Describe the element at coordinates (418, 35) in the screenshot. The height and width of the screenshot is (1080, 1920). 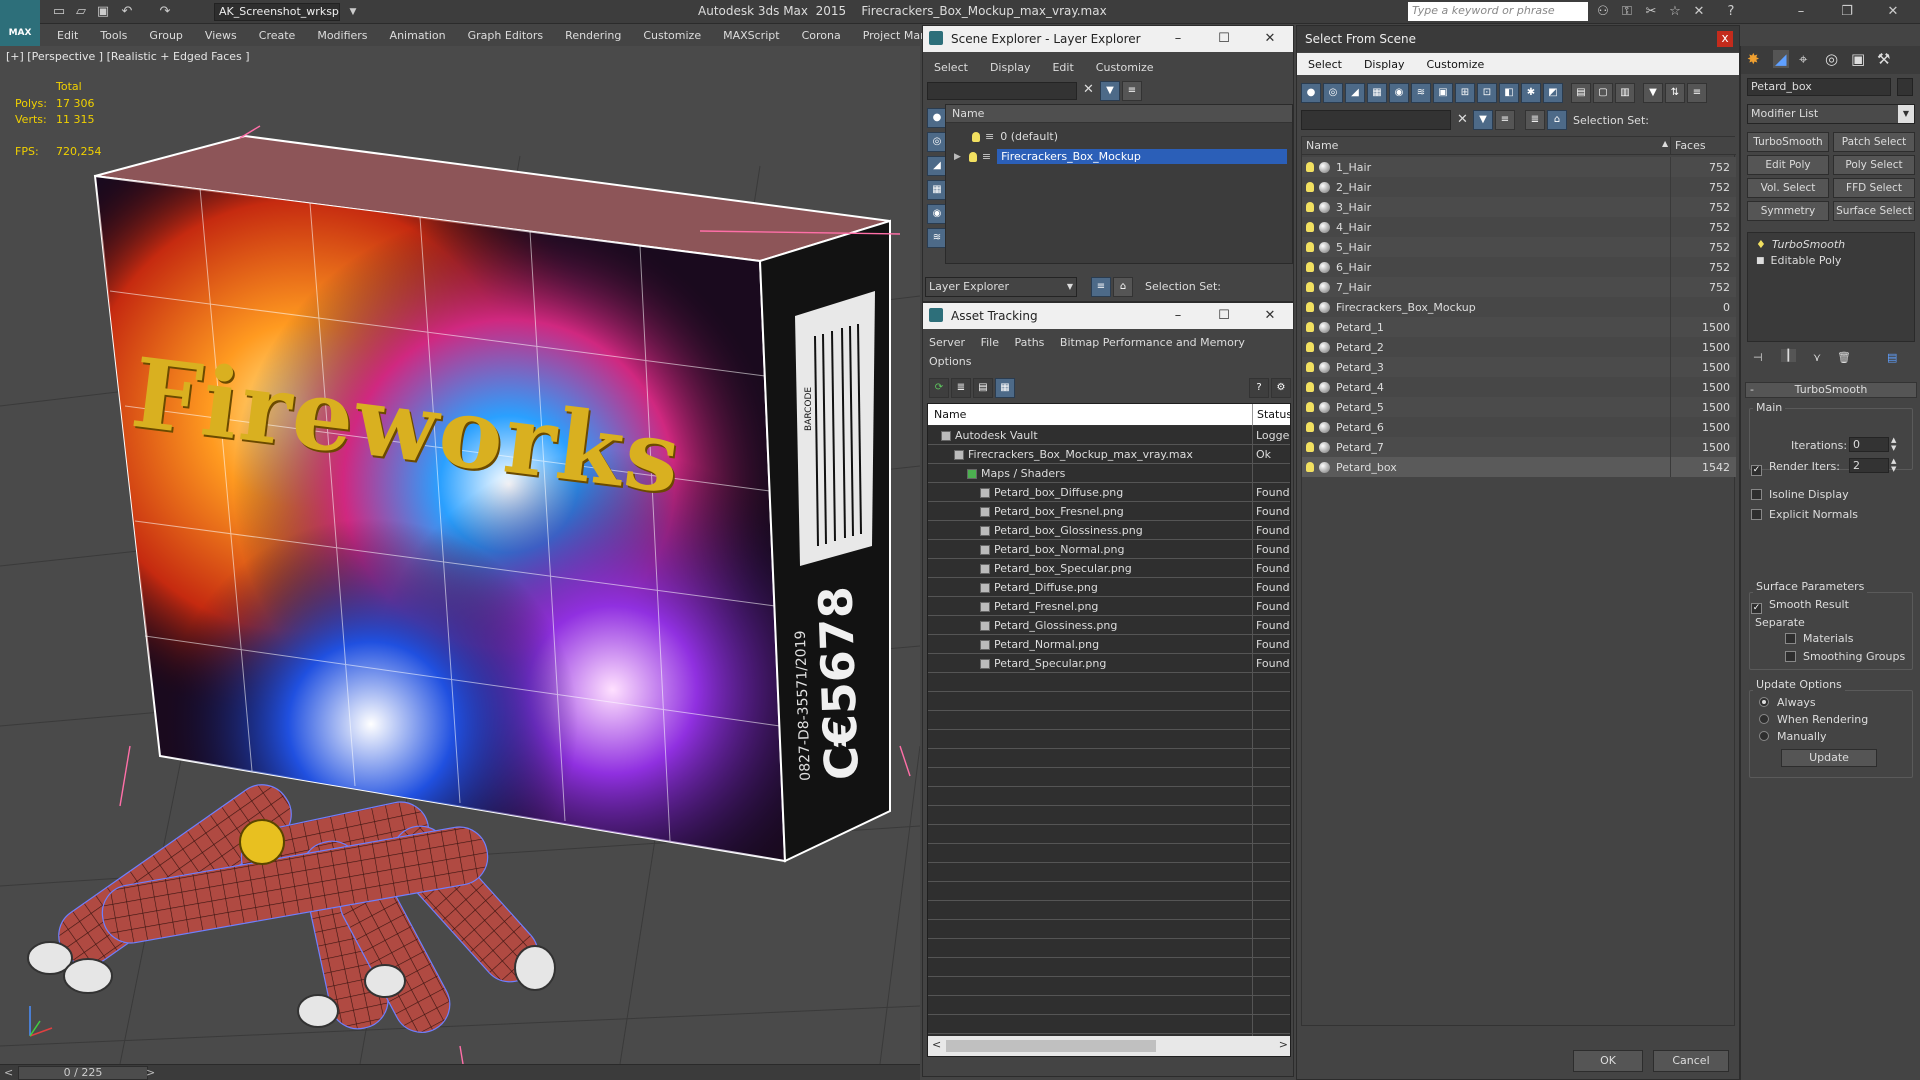
I see `menu-animation: Animation` at that location.